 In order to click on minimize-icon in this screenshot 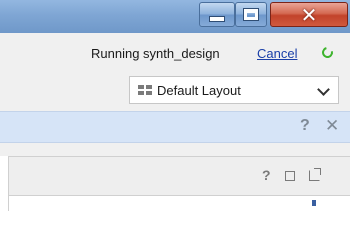, I will do `click(217, 18)`.